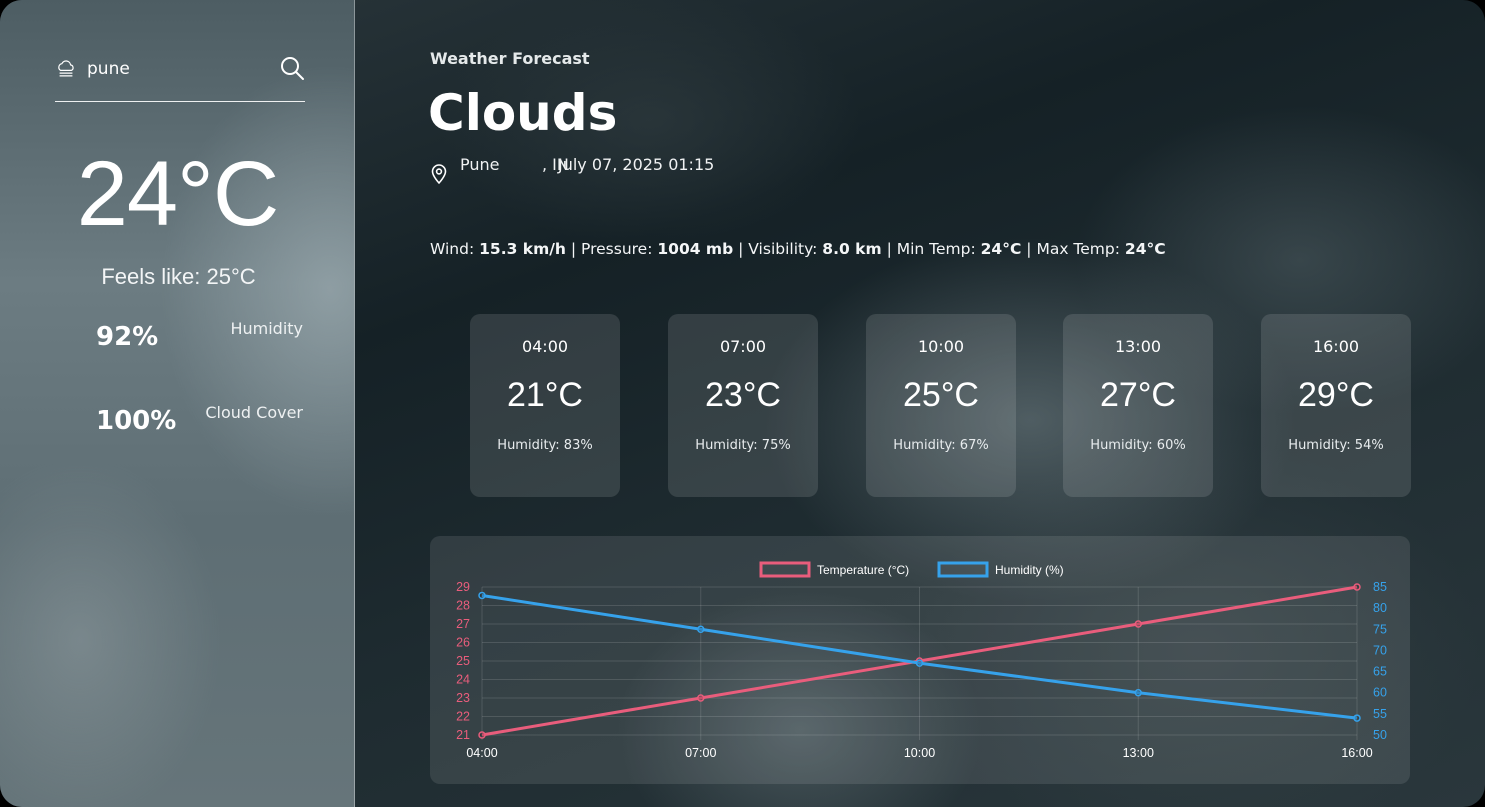  What do you see at coordinates (700, 753) in the screenshot?
I see `x-tick-label: 07:00` at bounding box center [700, 753].